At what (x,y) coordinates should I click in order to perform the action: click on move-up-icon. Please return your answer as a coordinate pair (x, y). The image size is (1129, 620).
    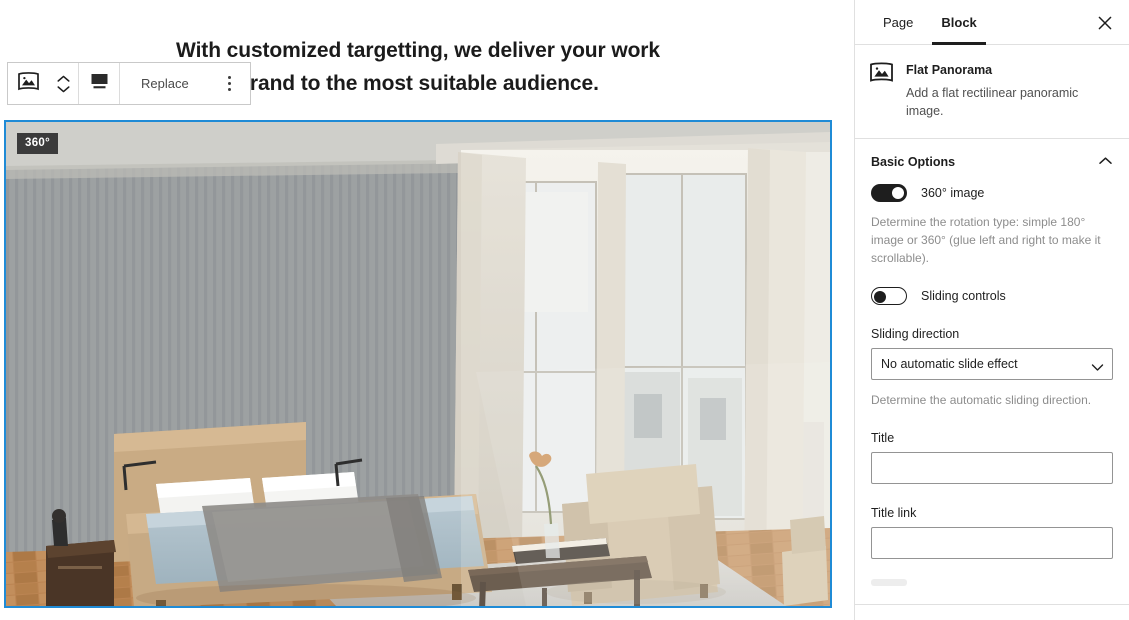
    Looking at the image, I should click on (63, 79).